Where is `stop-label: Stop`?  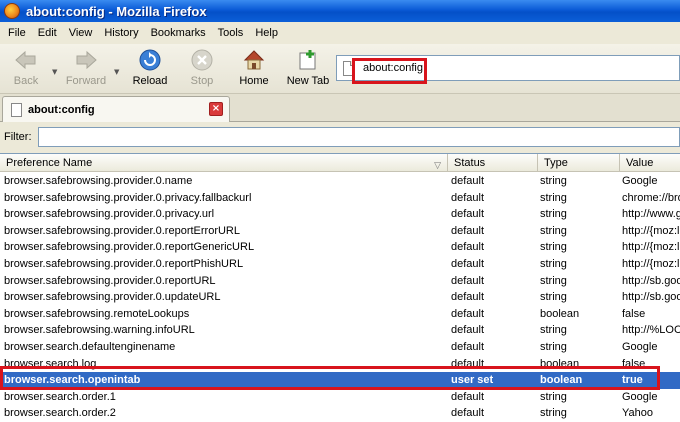
stop-label: Stop is located at coordinates (202, 81).